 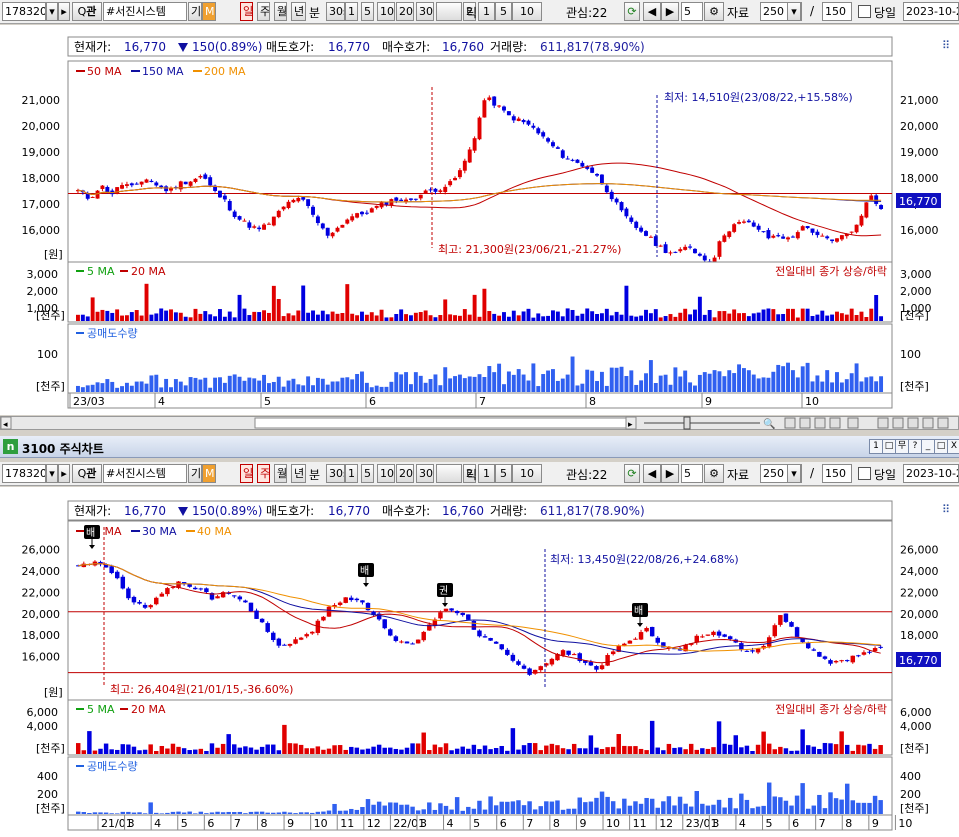 I want to click on period-button-b-6: 1, so click(x=351, y=473).